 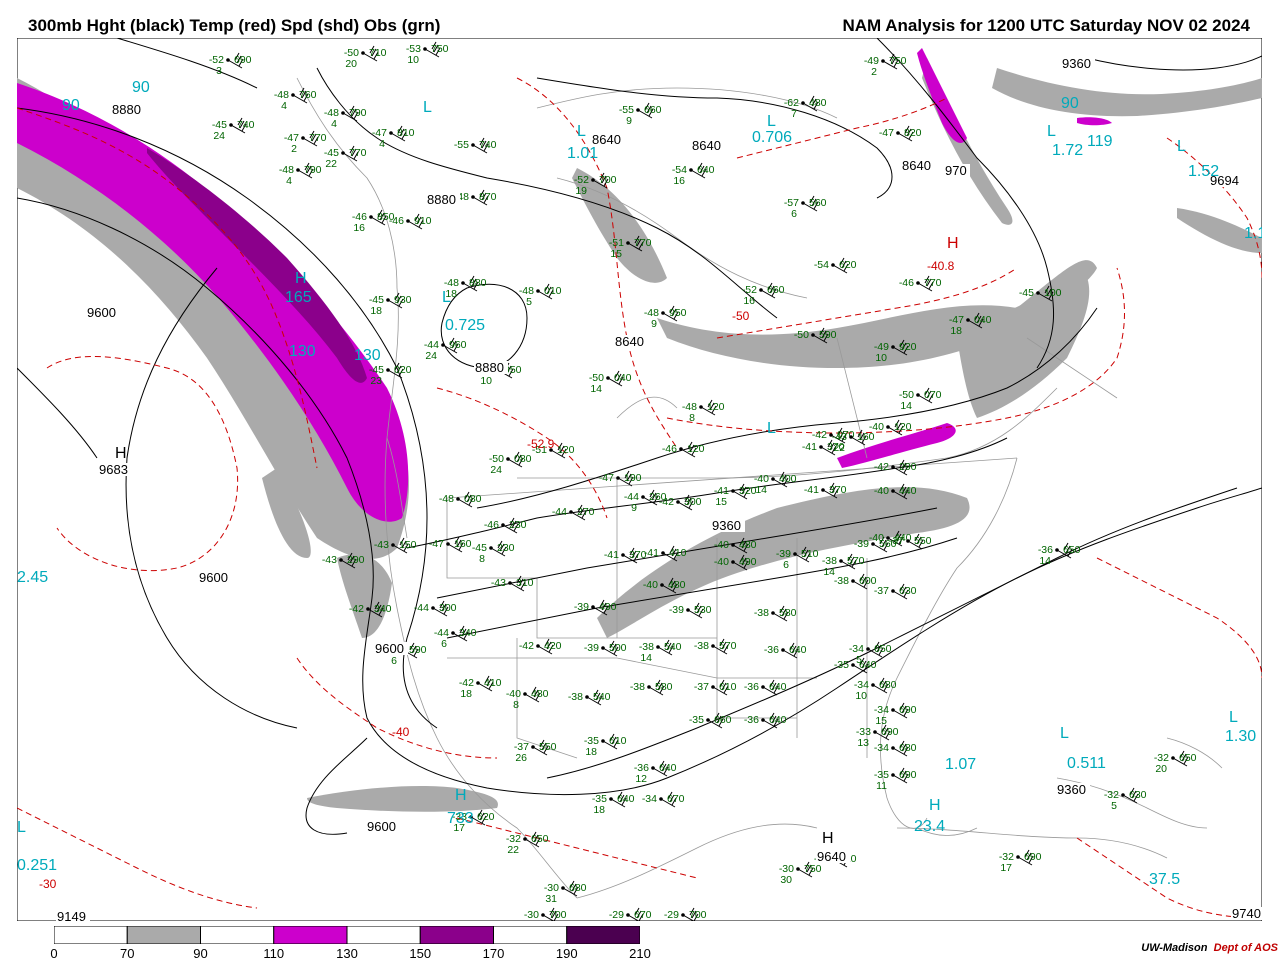 What do you see at coordinates (640, 953) in the screenshot?
I see `colorbar-tick: 210` at bounding box center [640, 953].